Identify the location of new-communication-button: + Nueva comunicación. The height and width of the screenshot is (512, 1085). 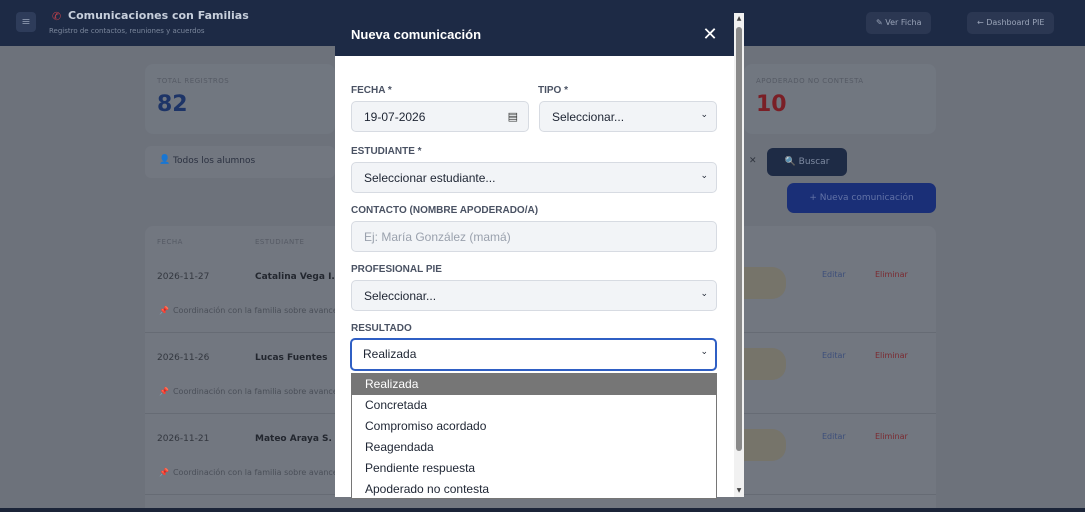
(861, 198).